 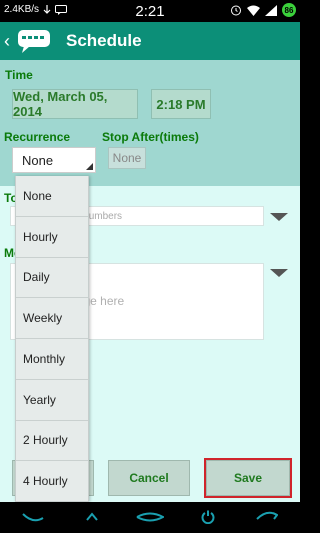 What do you see at coordinates (89, 166) in the screenshot?
I see `dropdown-corner-icon` at bounding box center [89, 166].